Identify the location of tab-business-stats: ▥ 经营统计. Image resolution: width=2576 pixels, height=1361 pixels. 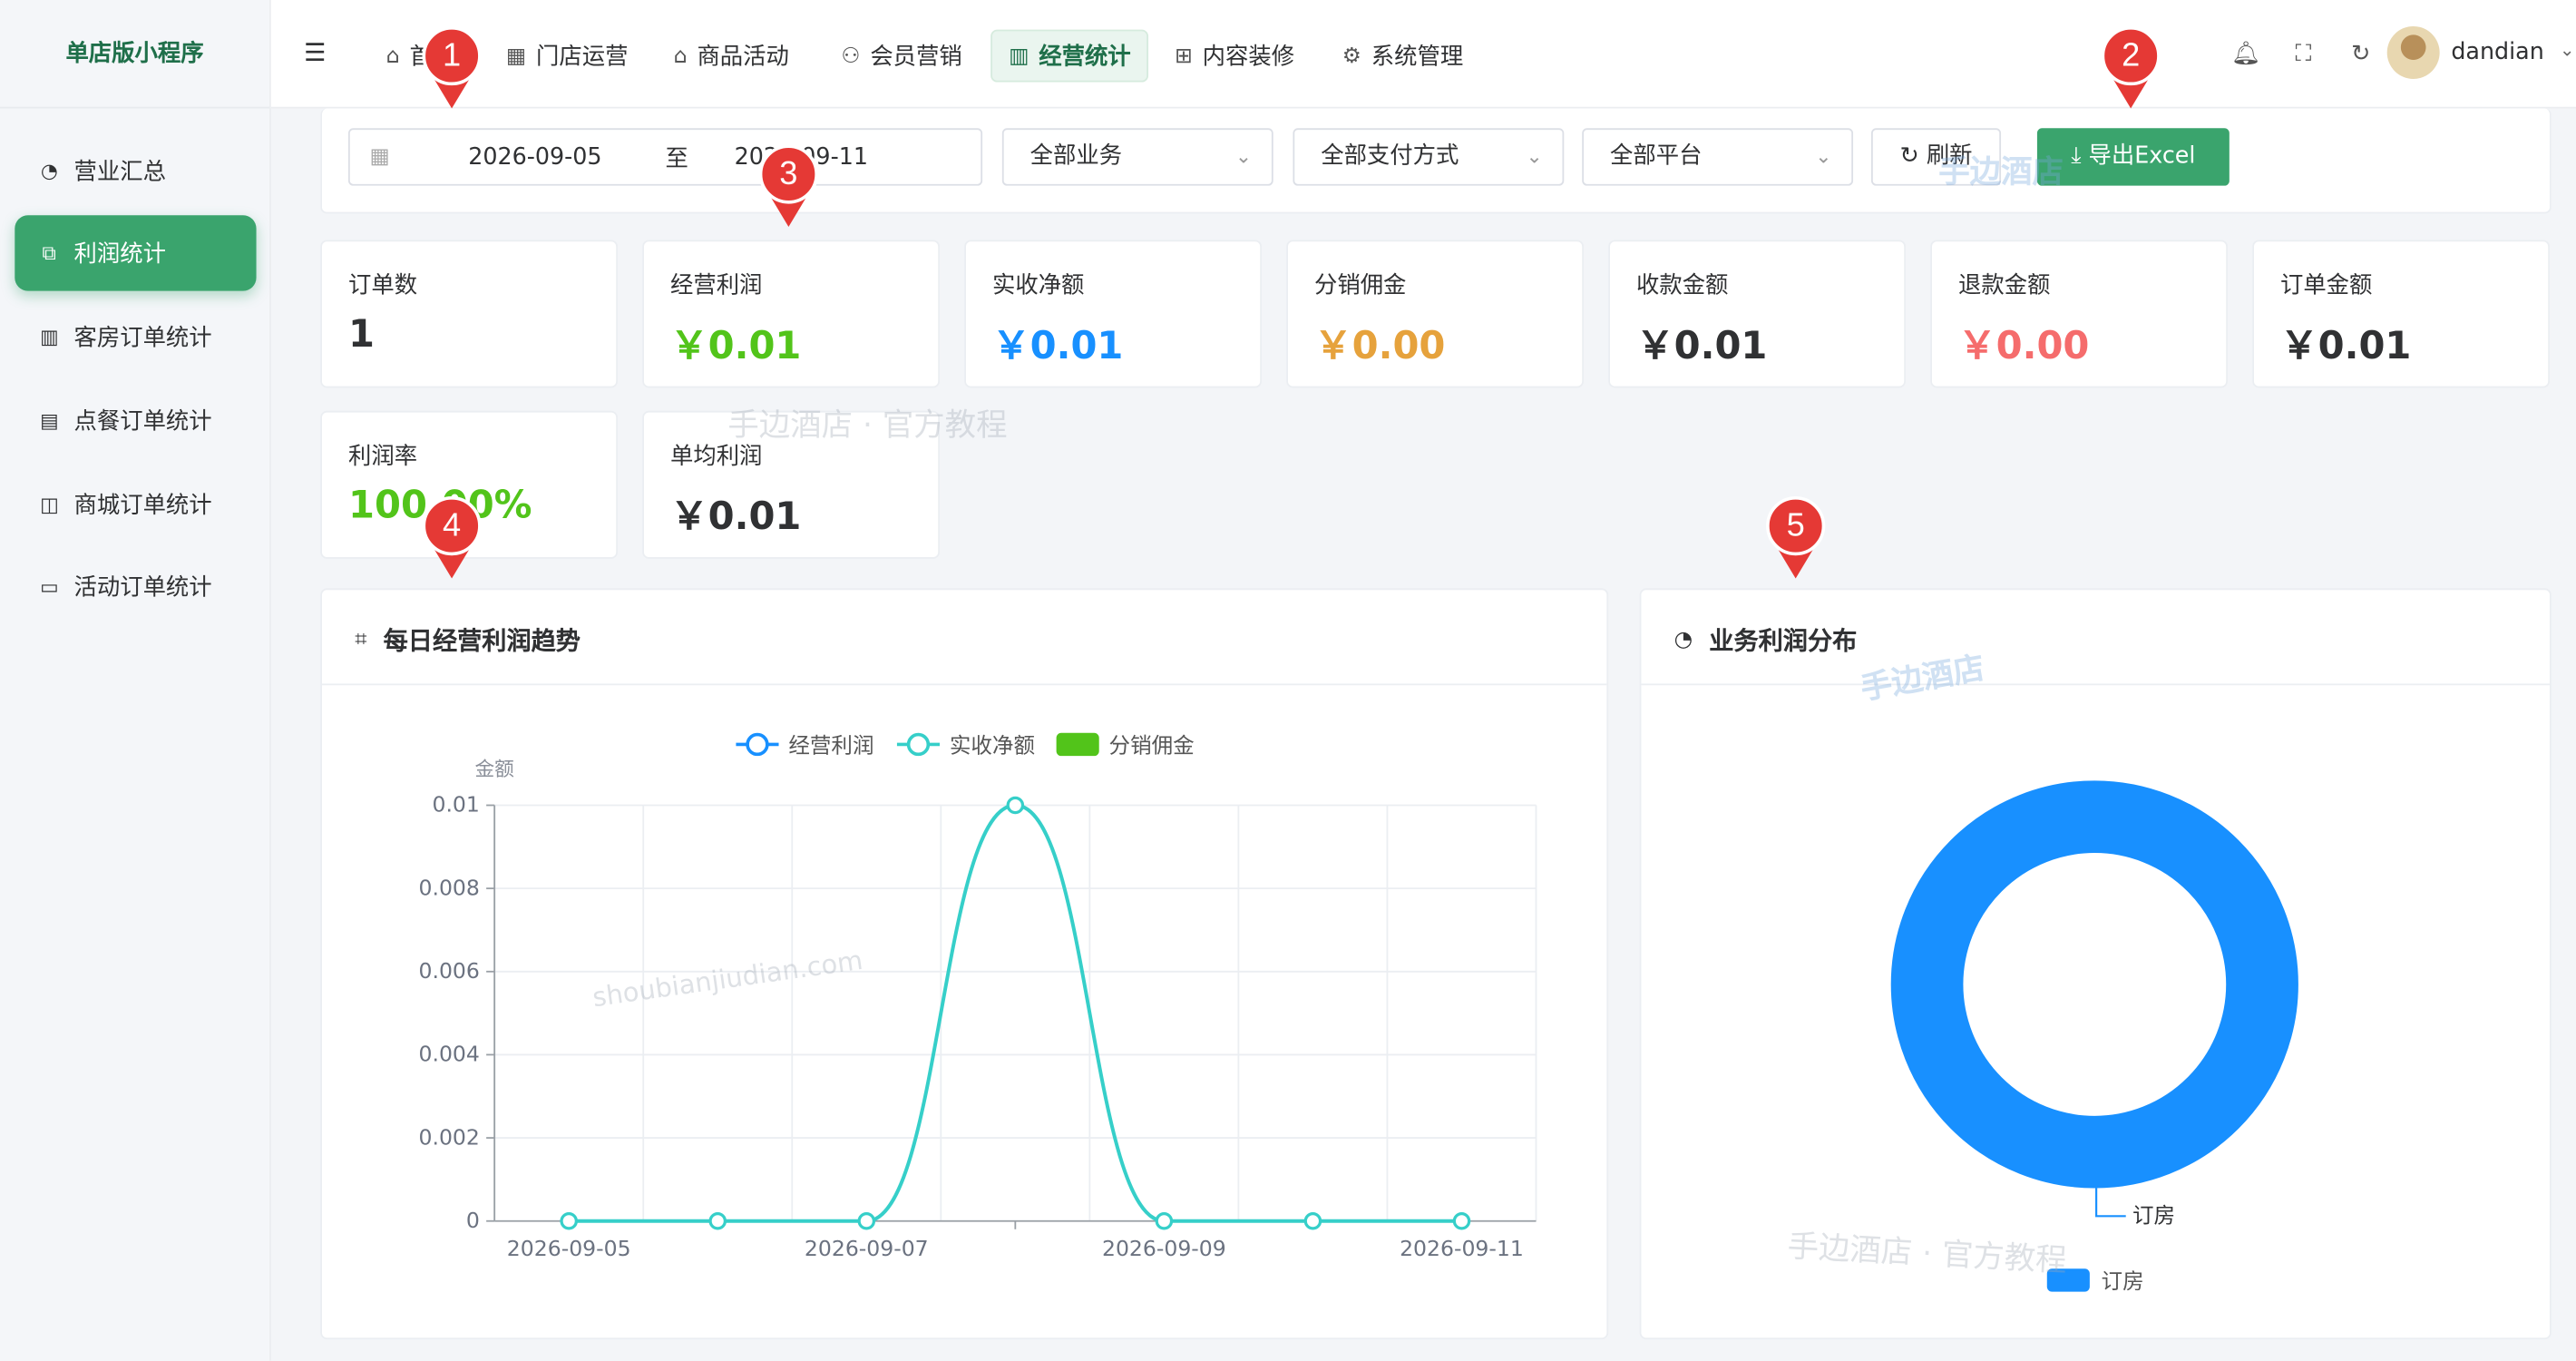
(1069, 56).